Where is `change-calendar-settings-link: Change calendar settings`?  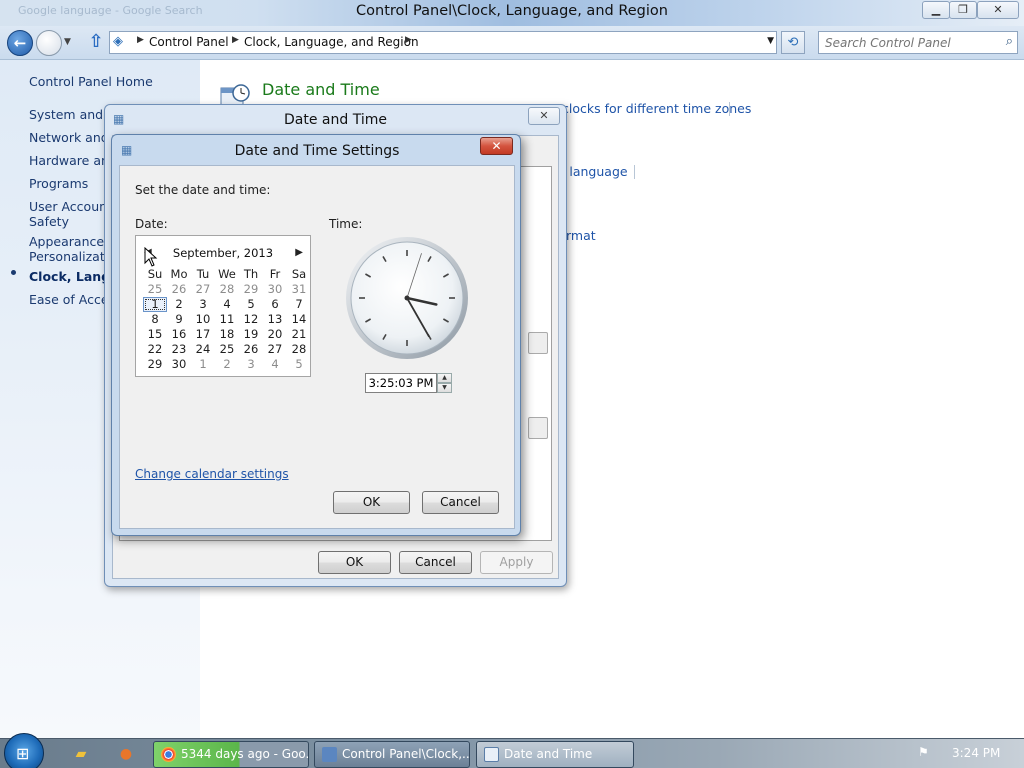 change-calendar-settings-link: Change calendar settings is located at coordinates (212, 474).